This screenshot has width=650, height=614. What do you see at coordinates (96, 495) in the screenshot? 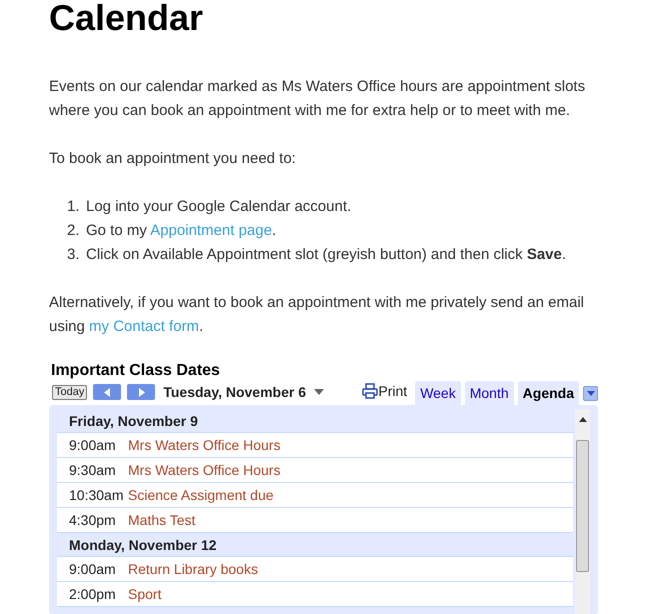
I see `event-time: 10:30am` at bounding box center [96, 495].